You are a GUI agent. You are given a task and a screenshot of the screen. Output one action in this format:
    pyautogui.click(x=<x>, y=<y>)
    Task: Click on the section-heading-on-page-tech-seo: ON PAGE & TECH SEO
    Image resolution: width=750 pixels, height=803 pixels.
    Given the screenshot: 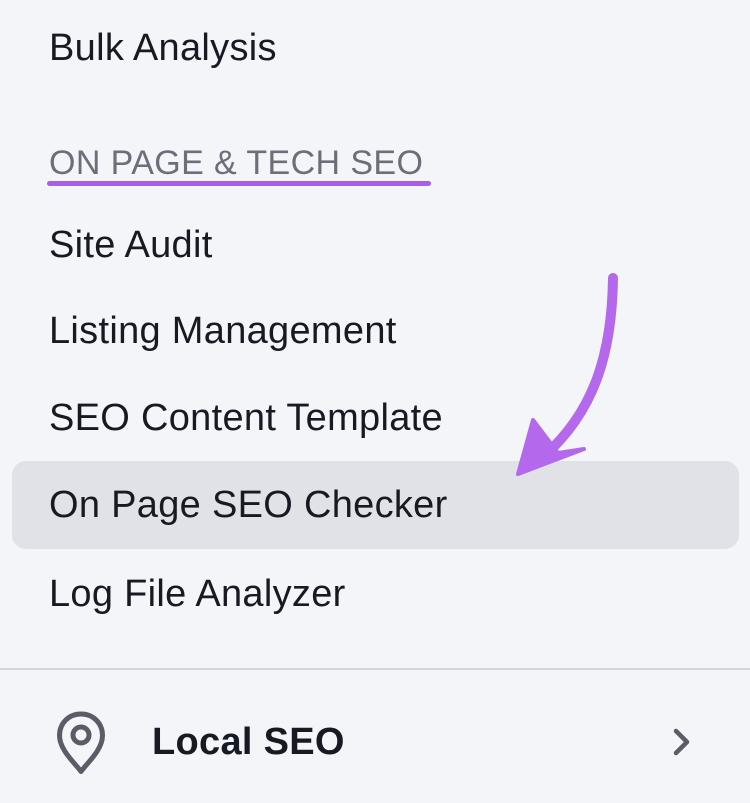 What is the action you would take?
    pyautogui.click(x=236, y=163)
    